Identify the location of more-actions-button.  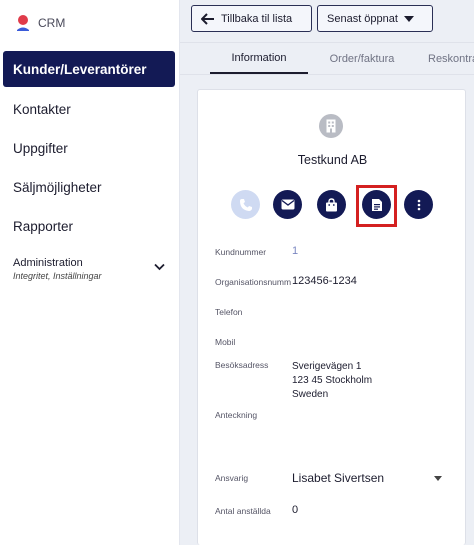
(418, 204).